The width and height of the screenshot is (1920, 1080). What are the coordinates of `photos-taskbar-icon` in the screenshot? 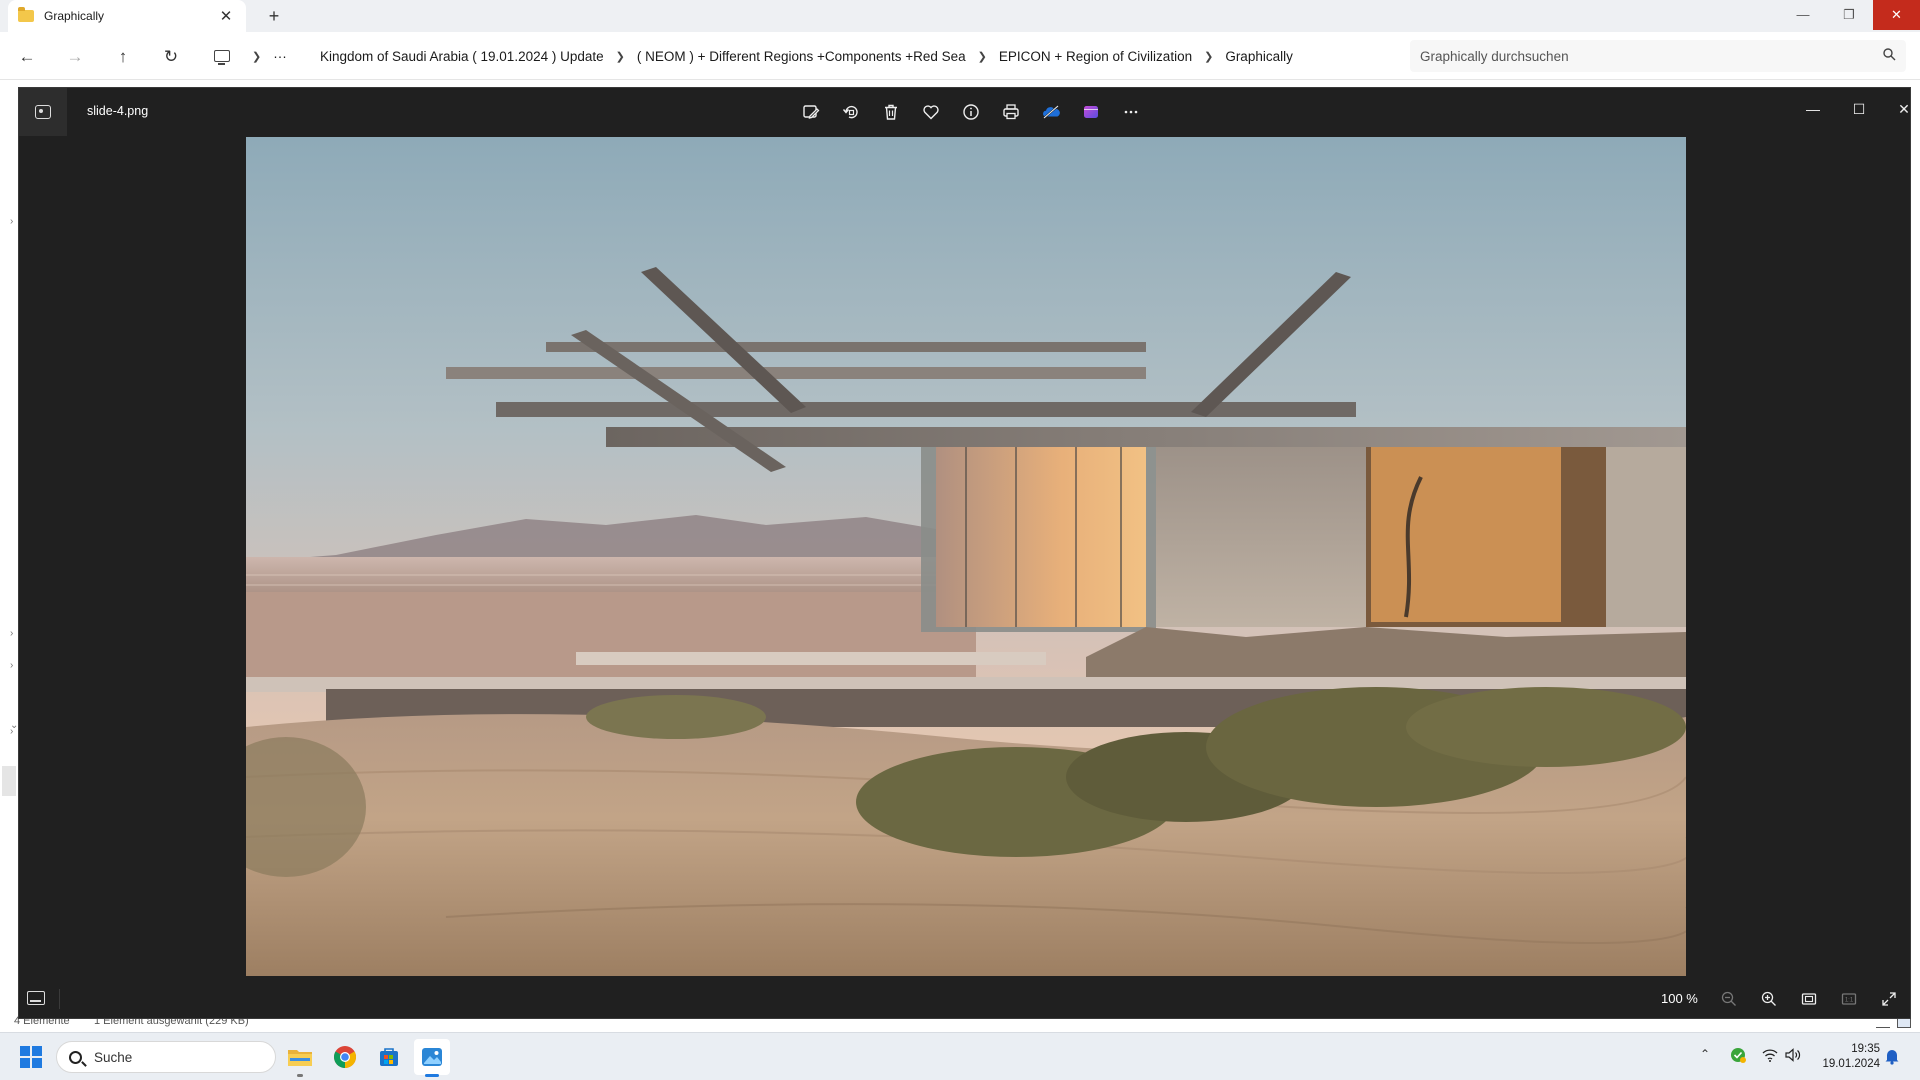 It's located at (432, 1058).